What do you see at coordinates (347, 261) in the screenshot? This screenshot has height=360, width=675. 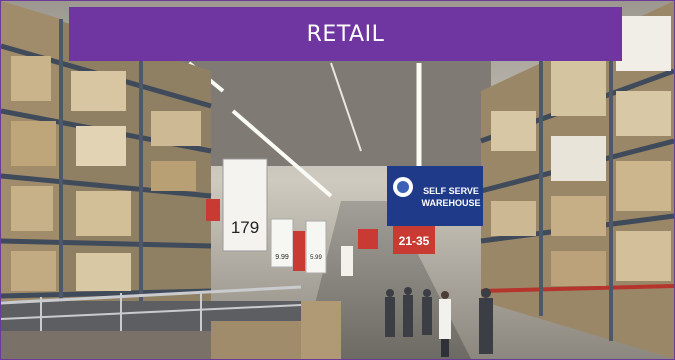 I see `small-sign` at bounding box center [347, 261].